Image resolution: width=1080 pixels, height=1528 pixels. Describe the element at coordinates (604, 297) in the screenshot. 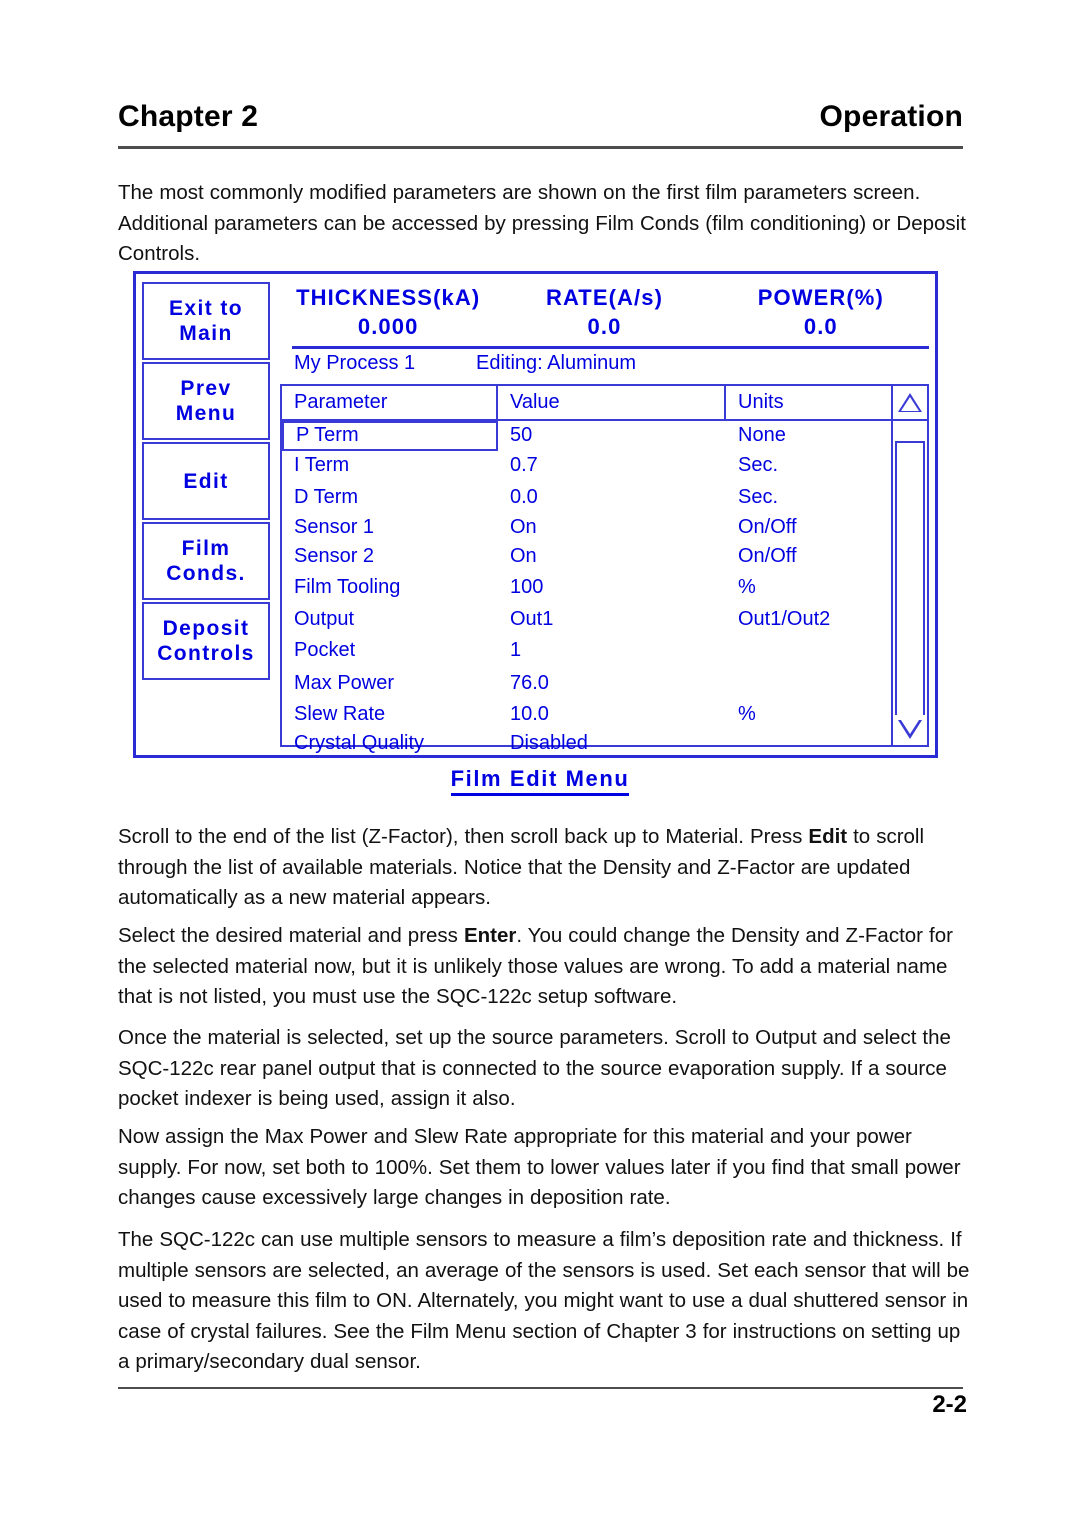

I see `status-rate-label: RATE(A/s)` at that location.